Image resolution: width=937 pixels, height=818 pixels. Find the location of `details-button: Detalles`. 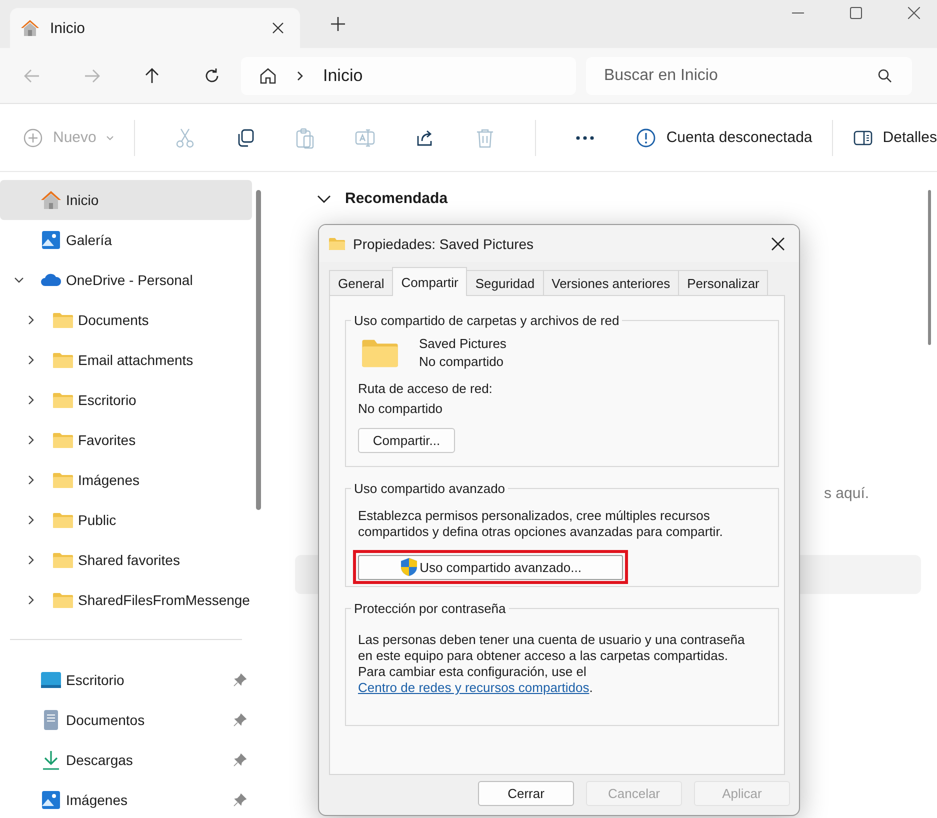

details-button: Detalles is located at coordinates (894, 138).